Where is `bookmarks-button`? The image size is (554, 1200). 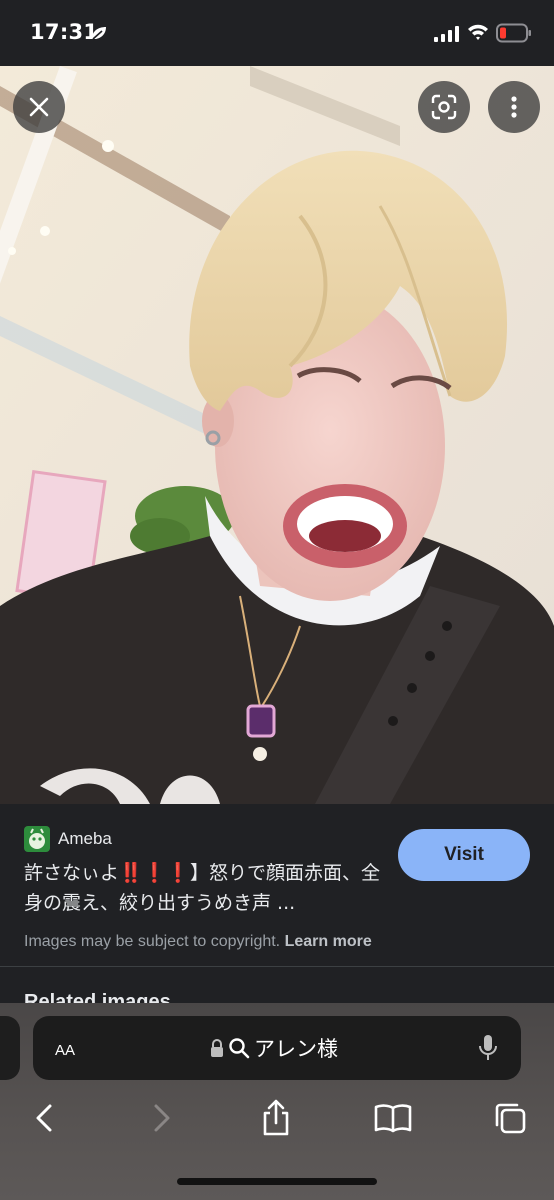
bookmarks-button is located at coordinates (393, 1118).